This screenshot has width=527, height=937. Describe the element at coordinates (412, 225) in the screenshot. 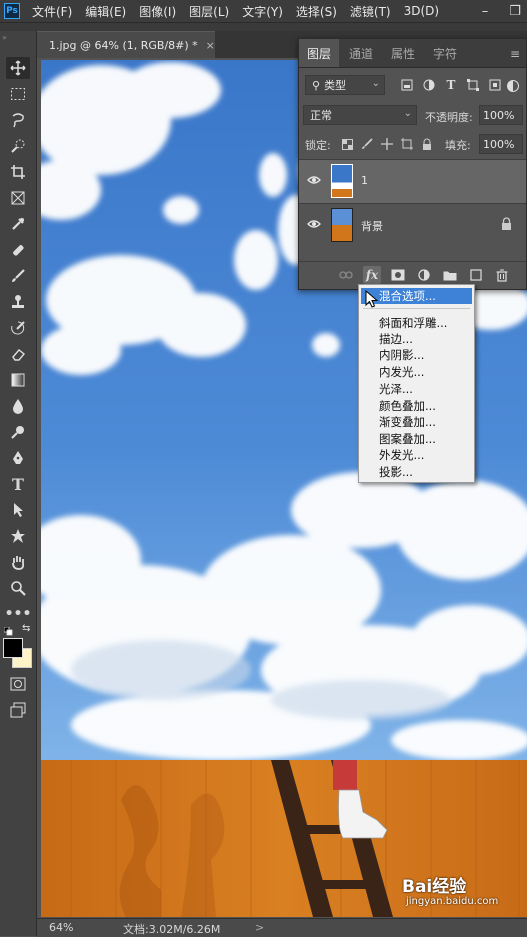

I see `layer-row-background: 背景` at that location.